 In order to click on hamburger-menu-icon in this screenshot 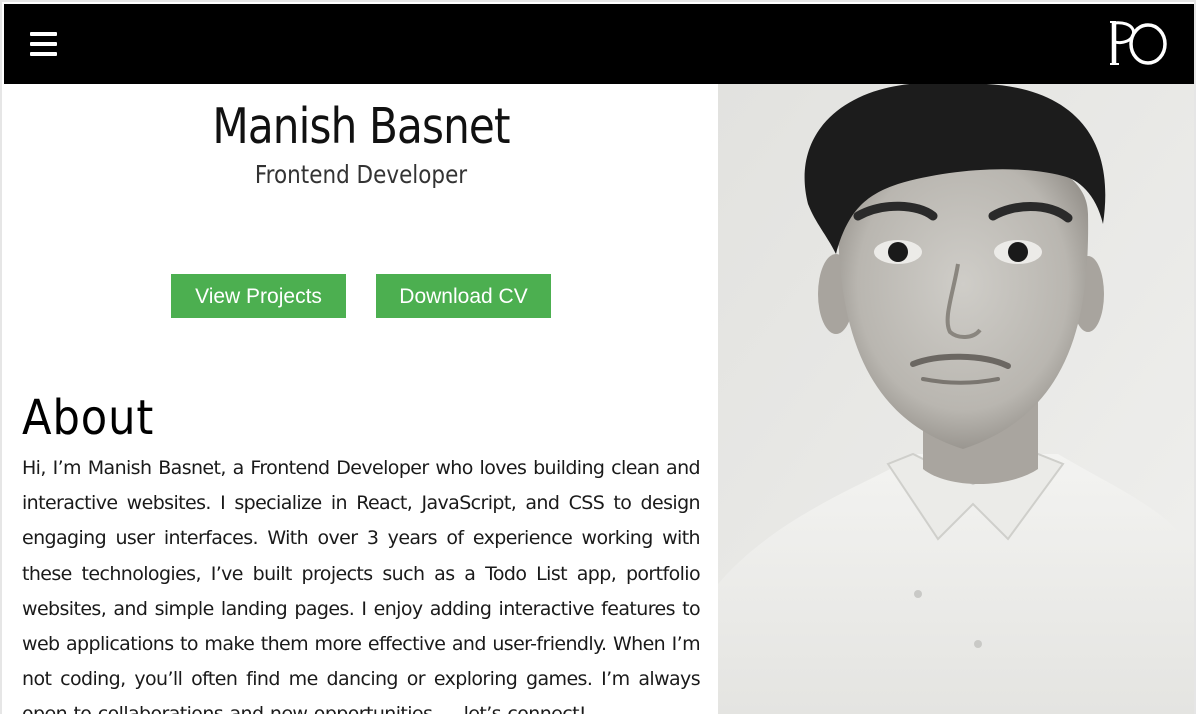, I will do `click(44, 46)`.